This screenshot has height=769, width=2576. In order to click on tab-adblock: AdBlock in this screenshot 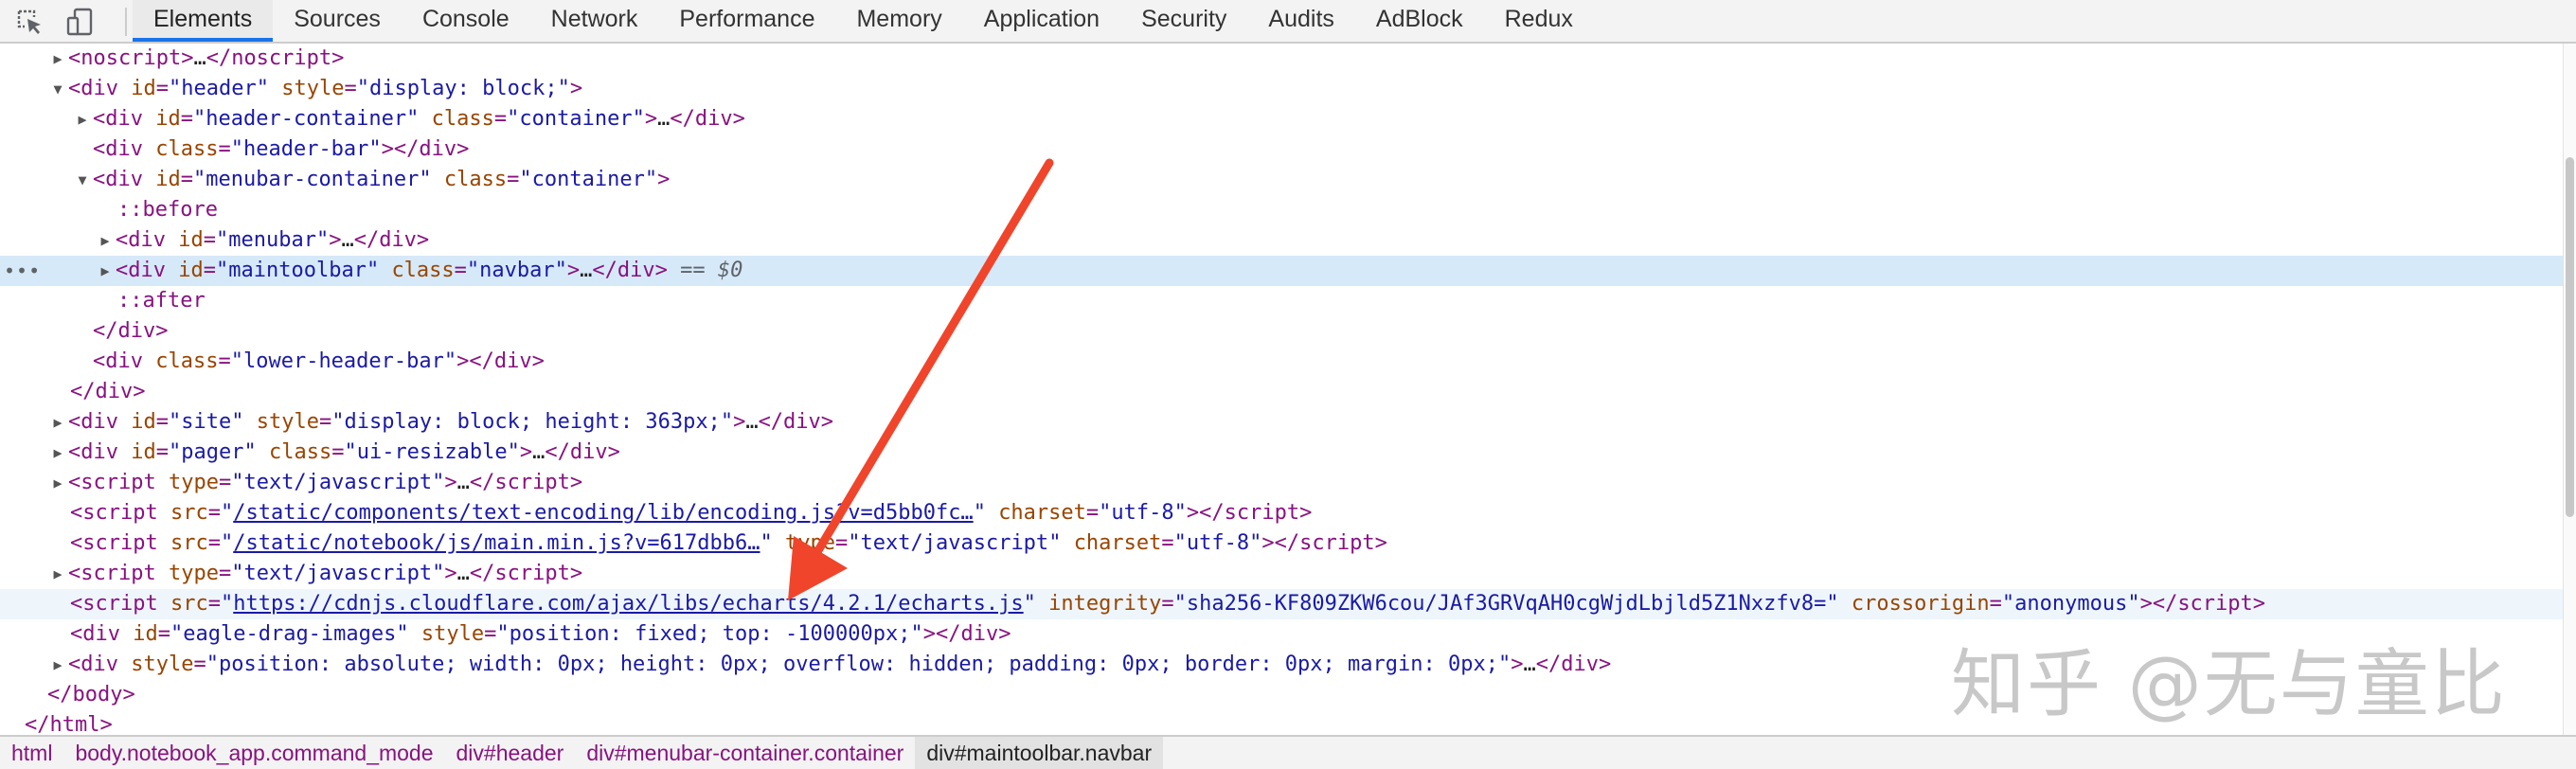, I will do `click(1419, 21)`.